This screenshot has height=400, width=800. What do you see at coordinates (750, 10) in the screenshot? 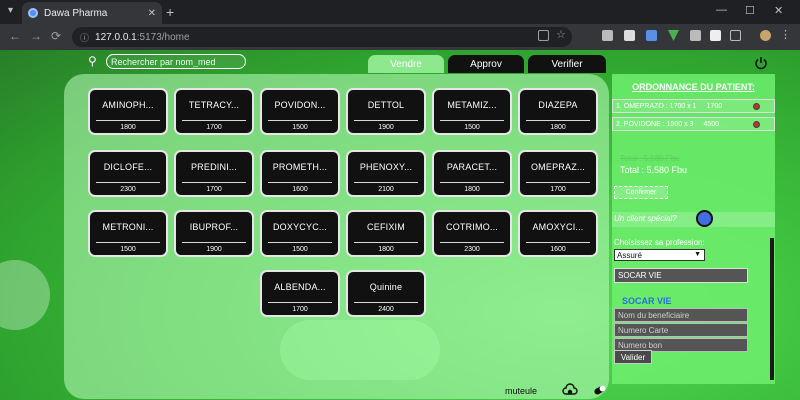
I see `maximize-button: ☐` at bounding box center [750, 10].